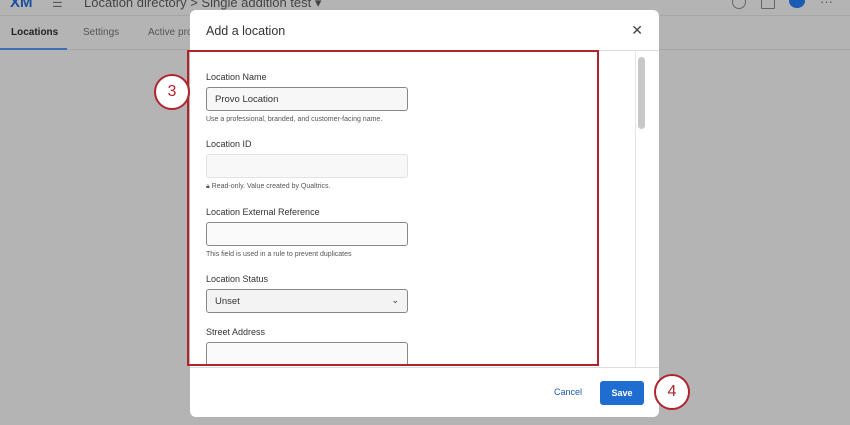  I want to click on menu-icon: ☰, so click(57, 5).